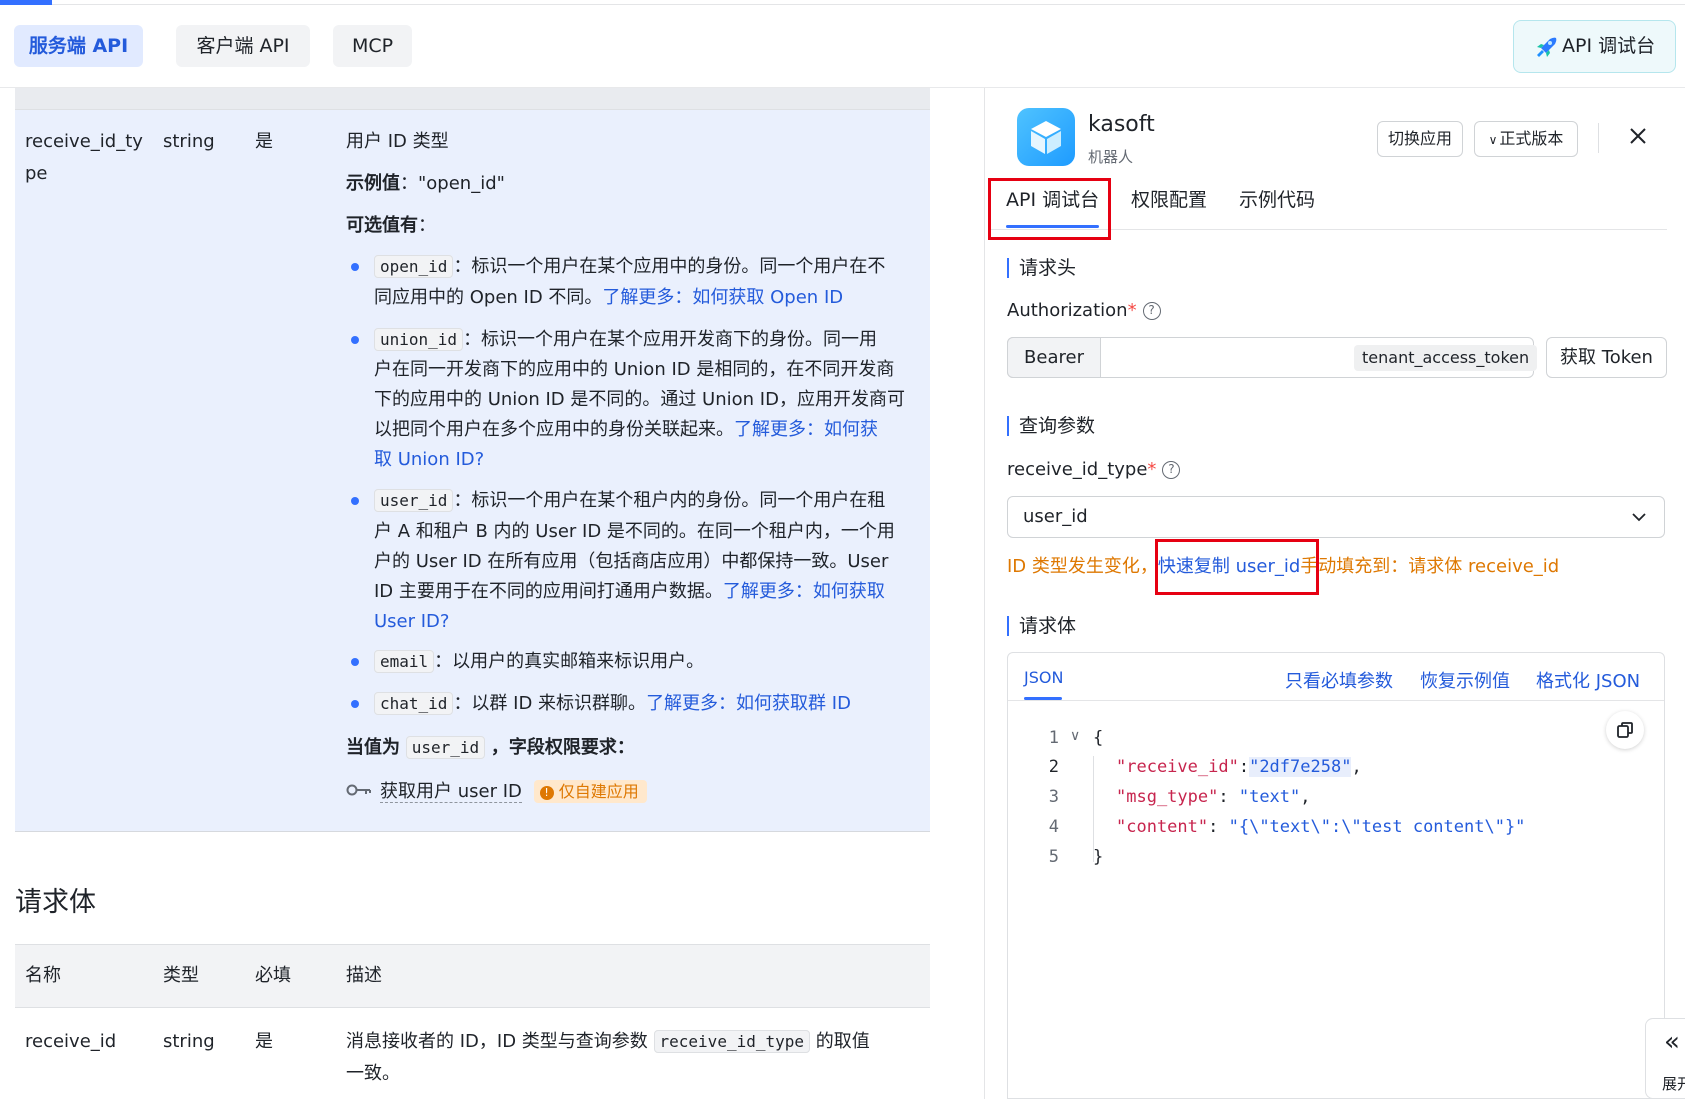  Describe the element at coordinates (1598, 138) in the screenshot. I see `header-separator` at that location.